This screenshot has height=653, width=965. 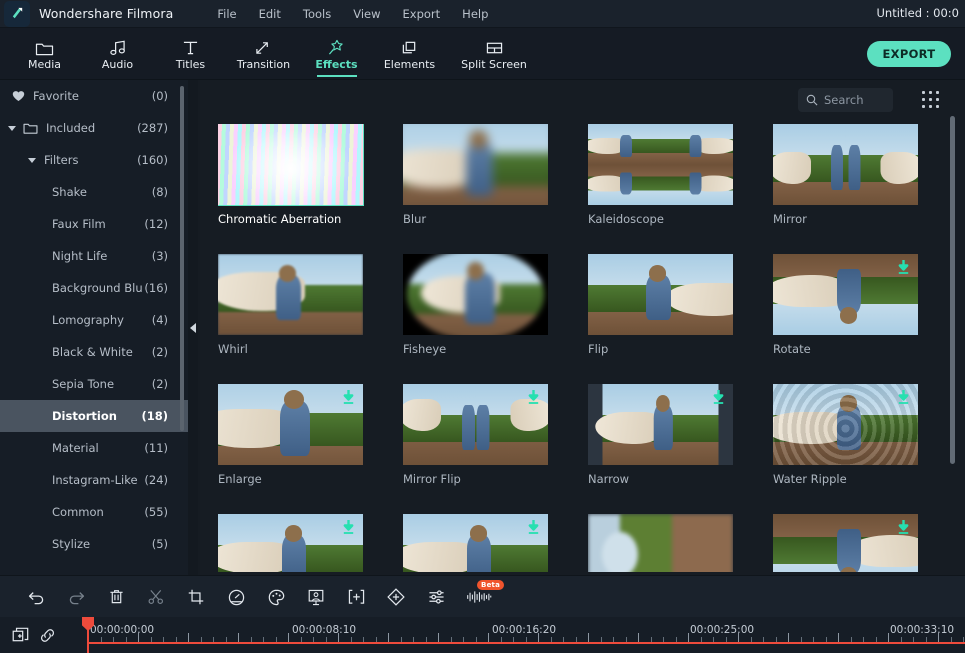 What do you see at coordinates (366, 14) in the screenshot?
I see `menu-item-view: View` at bounding box center [366, 14].